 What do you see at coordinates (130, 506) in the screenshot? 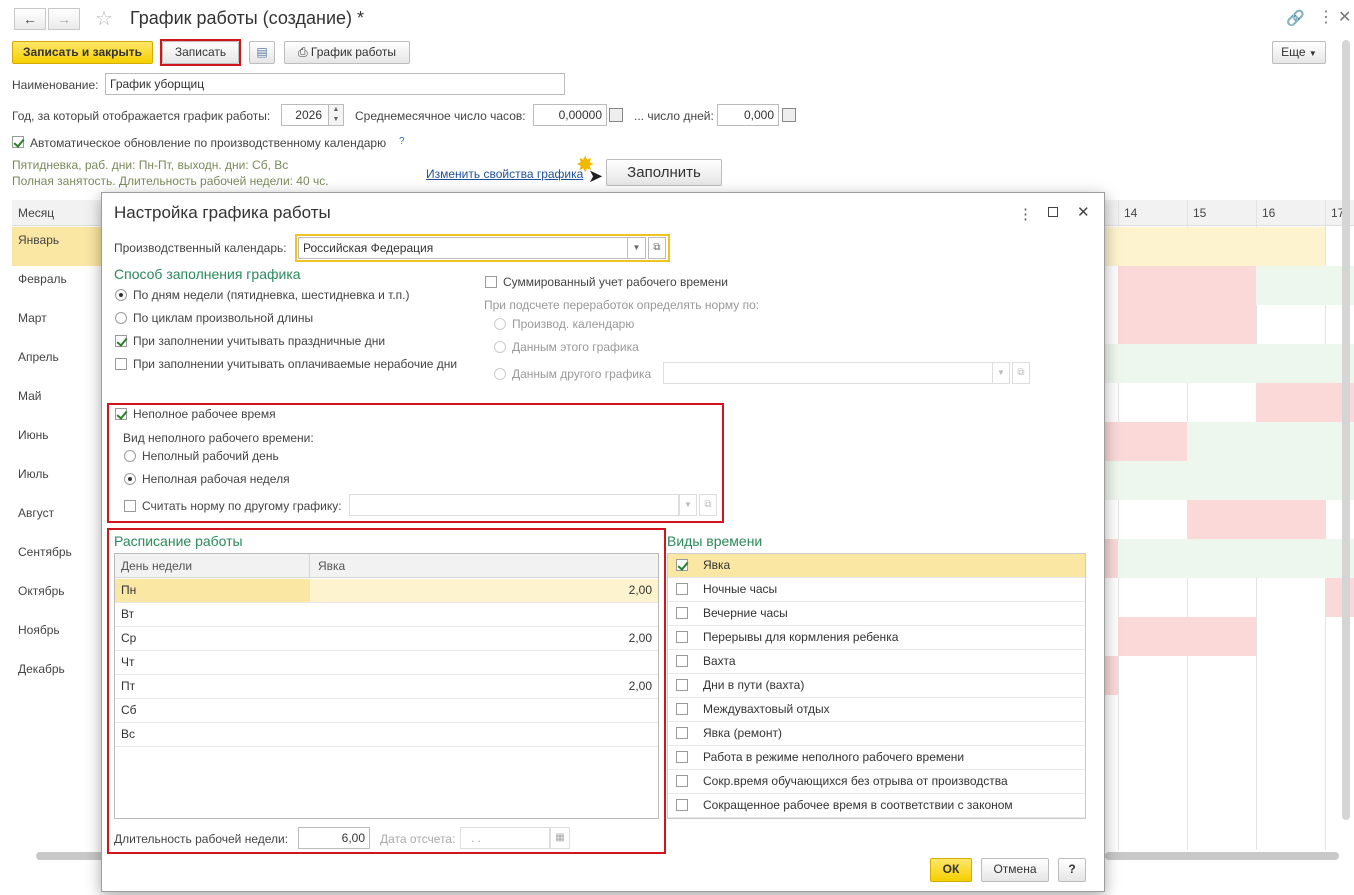
I see `norm-other-checkbox` at bounding box center [130, 506].